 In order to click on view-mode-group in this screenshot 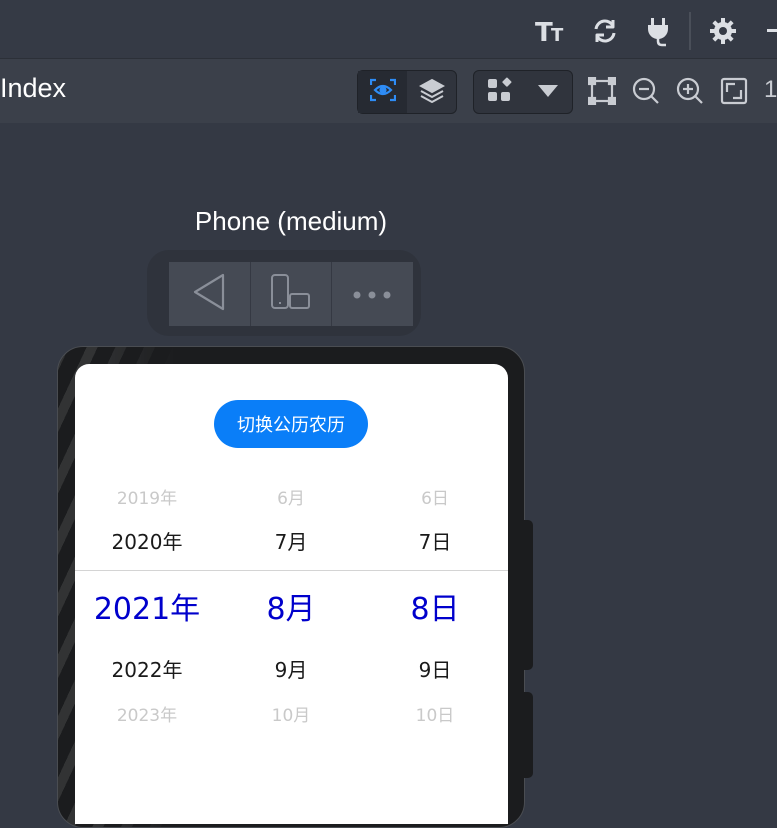, I will do `click(407, 92)`.